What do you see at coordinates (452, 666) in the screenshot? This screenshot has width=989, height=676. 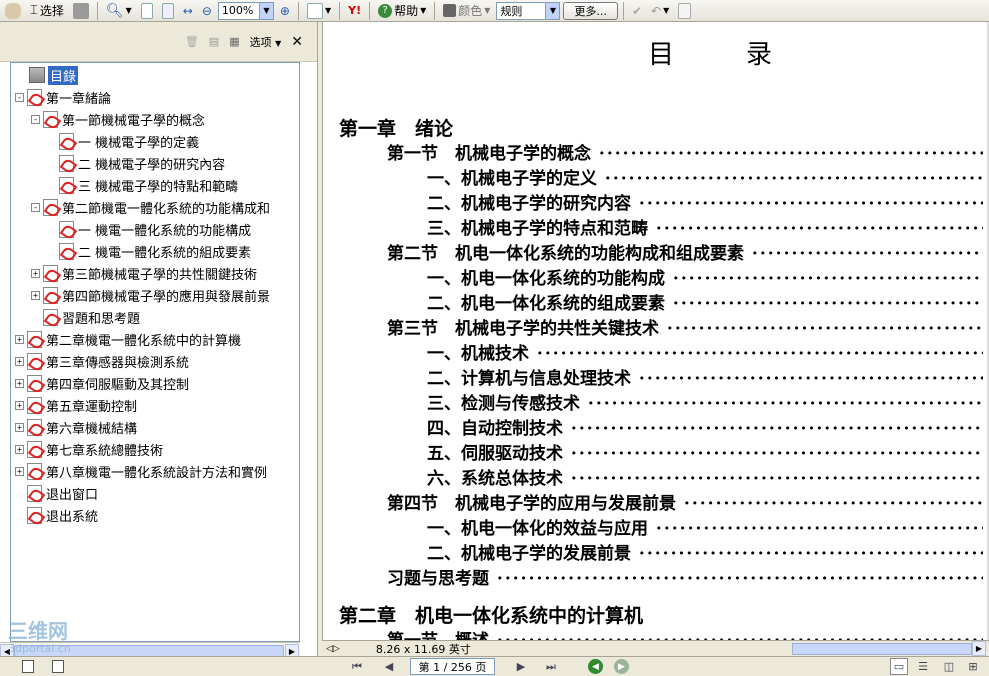 I see `page-number-field: 第 1 / 256 页` at bounding box center [452, 666].